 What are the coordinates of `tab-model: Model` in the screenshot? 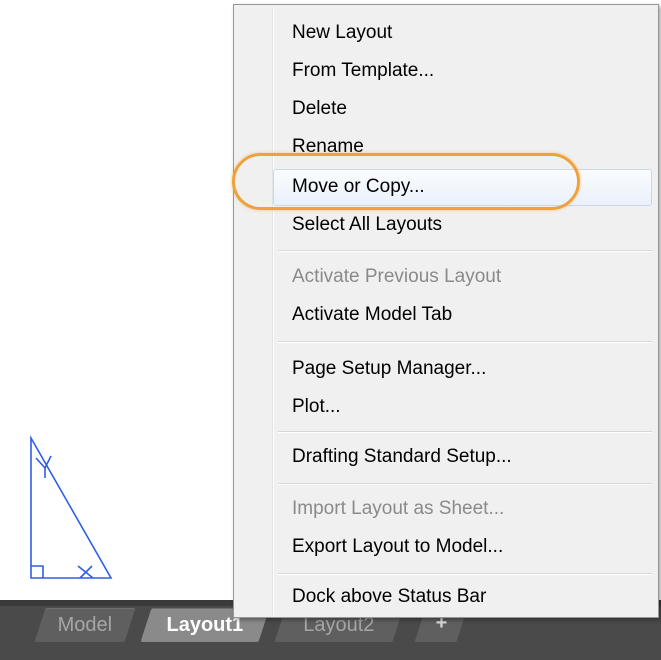 It's located at (85, 625).